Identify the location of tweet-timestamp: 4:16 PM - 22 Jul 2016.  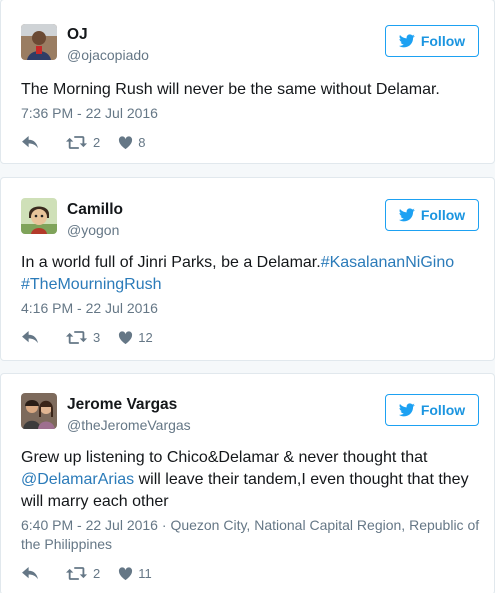
(251, 308).